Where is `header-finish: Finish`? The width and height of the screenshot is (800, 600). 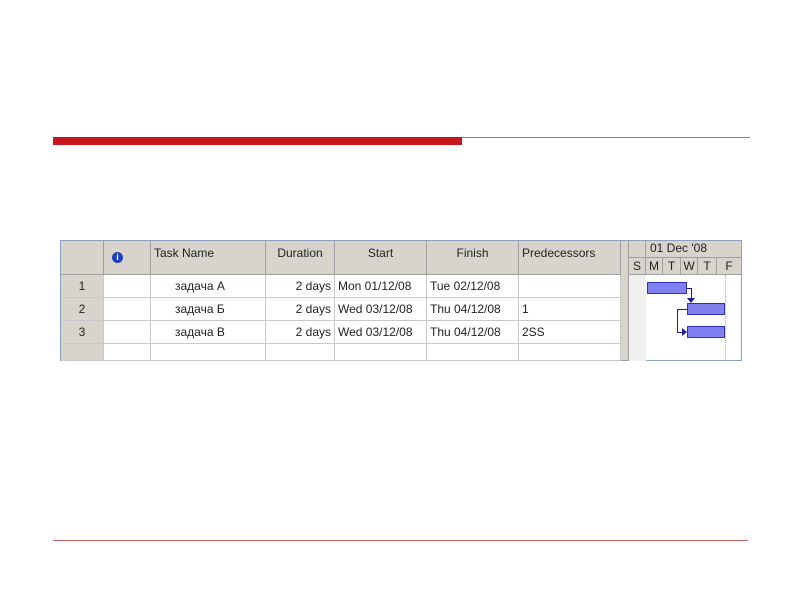
header-finish: Finish is located at coordinates (473, 258).